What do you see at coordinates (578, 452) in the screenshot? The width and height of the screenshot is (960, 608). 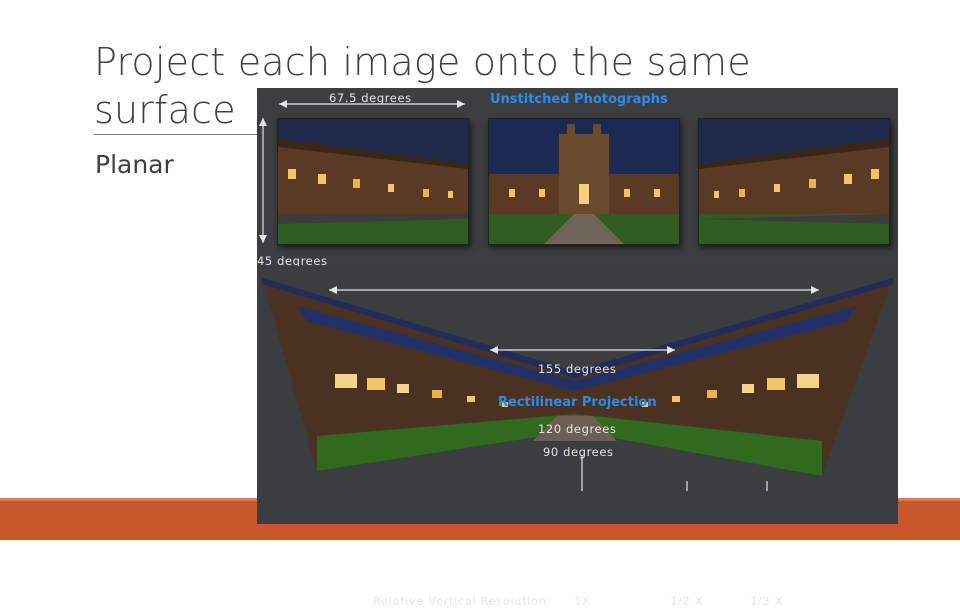 I see `inner-angle-label: 90 degrees` at bounding box center [578, 452].